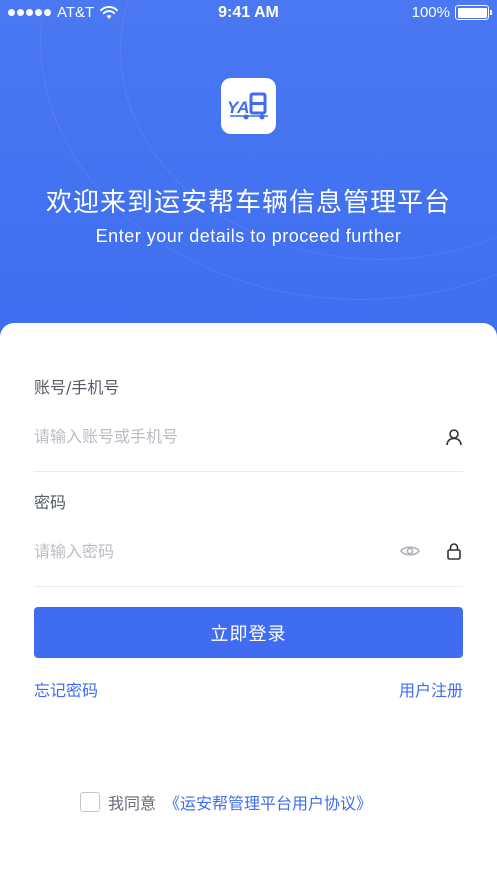 Image resolution: width=497 pixels, height=883 pixels. What do you see at coordinates (430, 12) in the screenshot?
I see `battery-percent: 100%` at bounding box center [430, 12].